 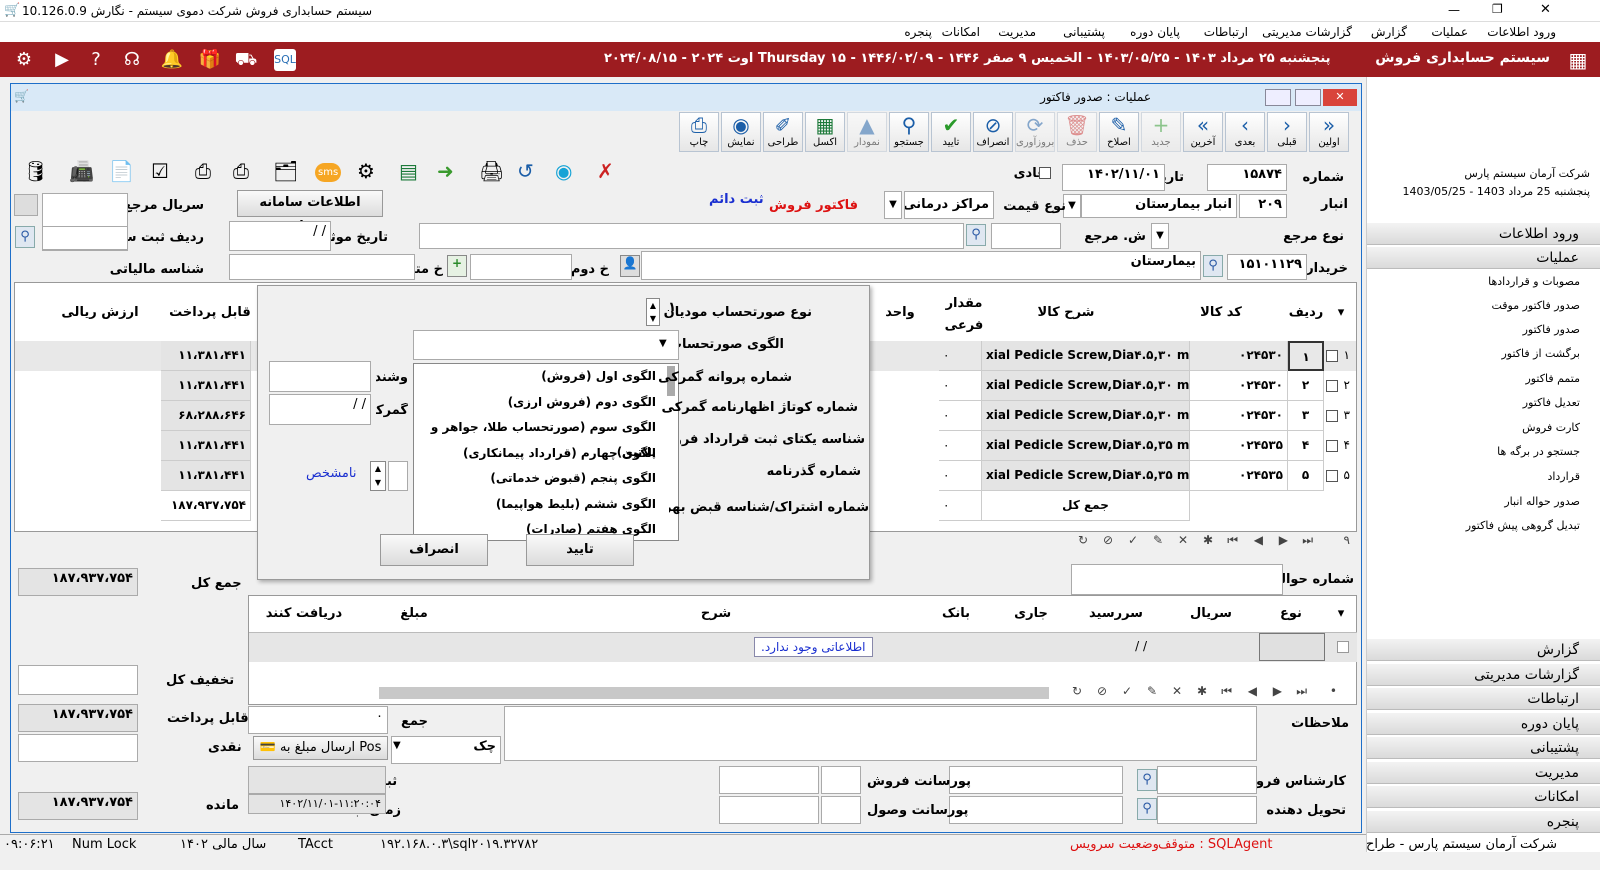 I want to click on document-icon: 📄, so click(x=121, y=171).